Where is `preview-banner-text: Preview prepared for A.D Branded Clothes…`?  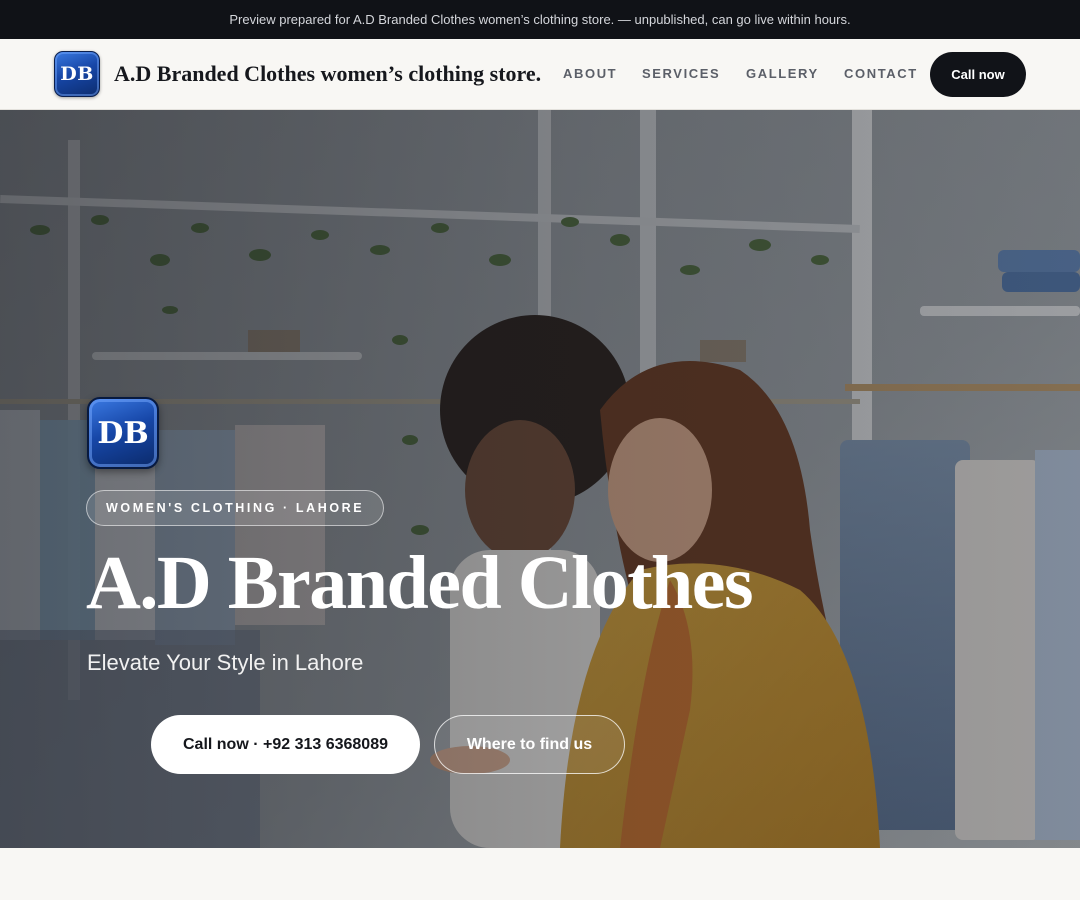
preview-banner-text: Preview prepared for A.D Branded Clothes… is located at coordinates (540, 19).